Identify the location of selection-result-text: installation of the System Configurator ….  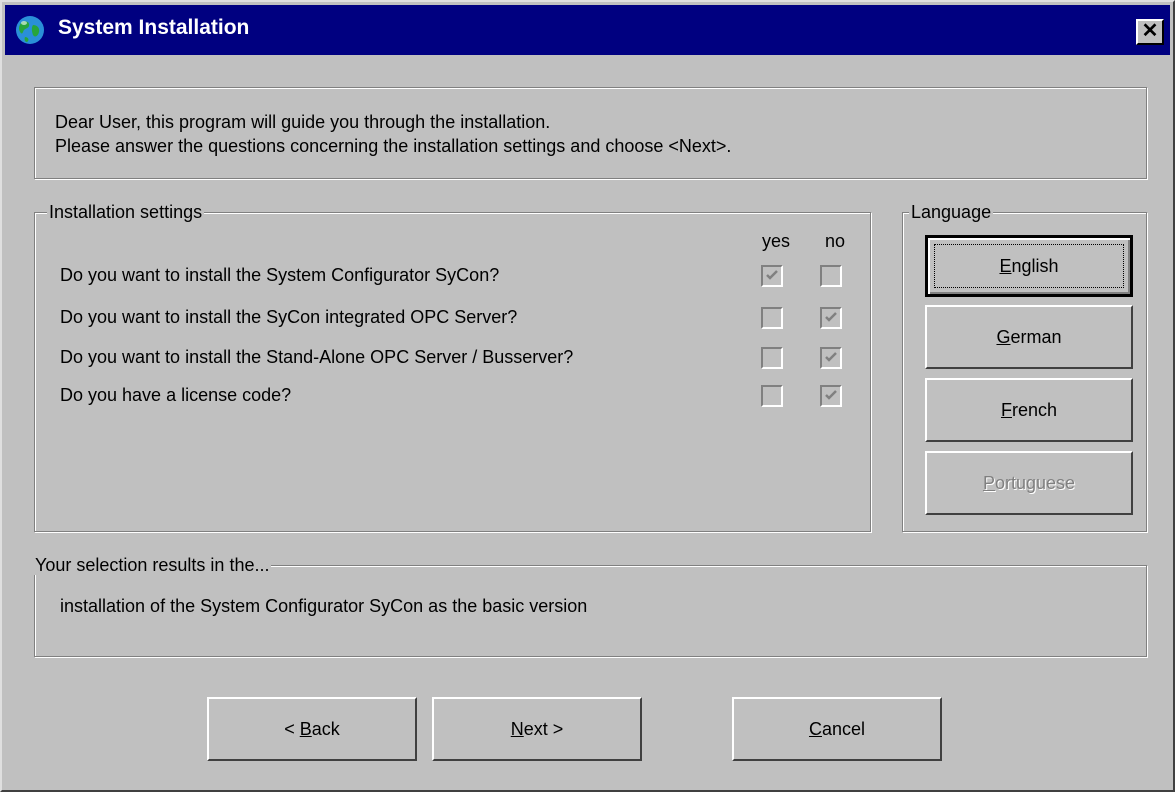
(324, 606).